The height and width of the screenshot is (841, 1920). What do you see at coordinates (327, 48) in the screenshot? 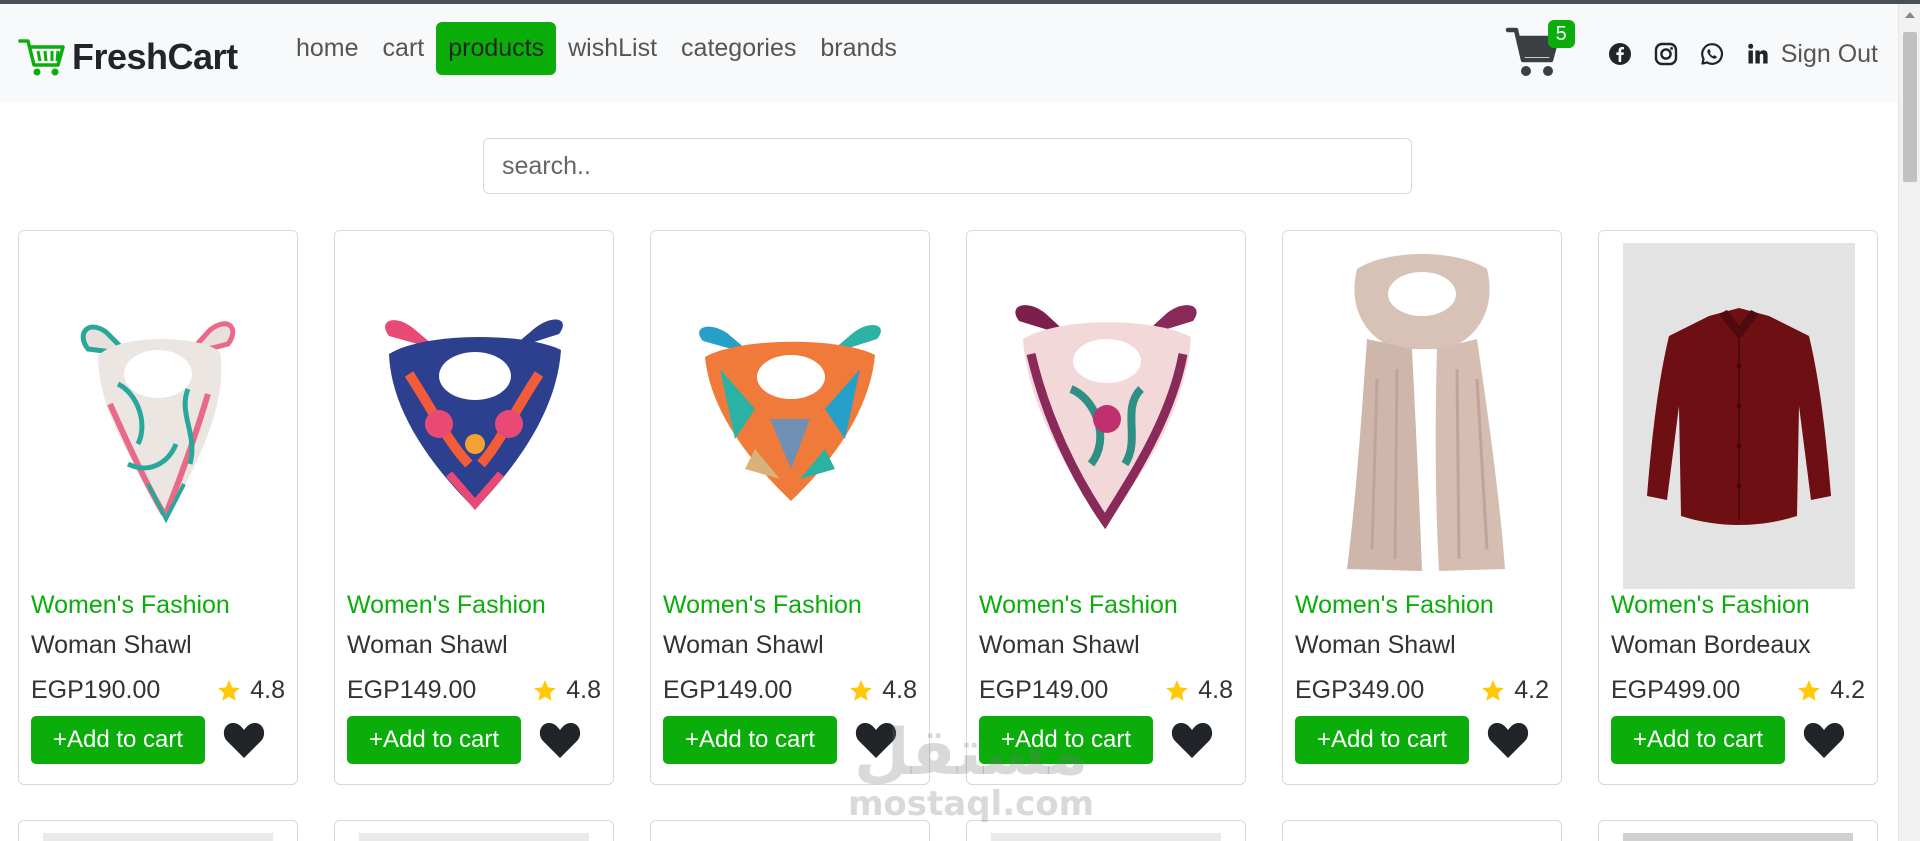
I see `nav-link-home: home` at bounding box center [327, 48].